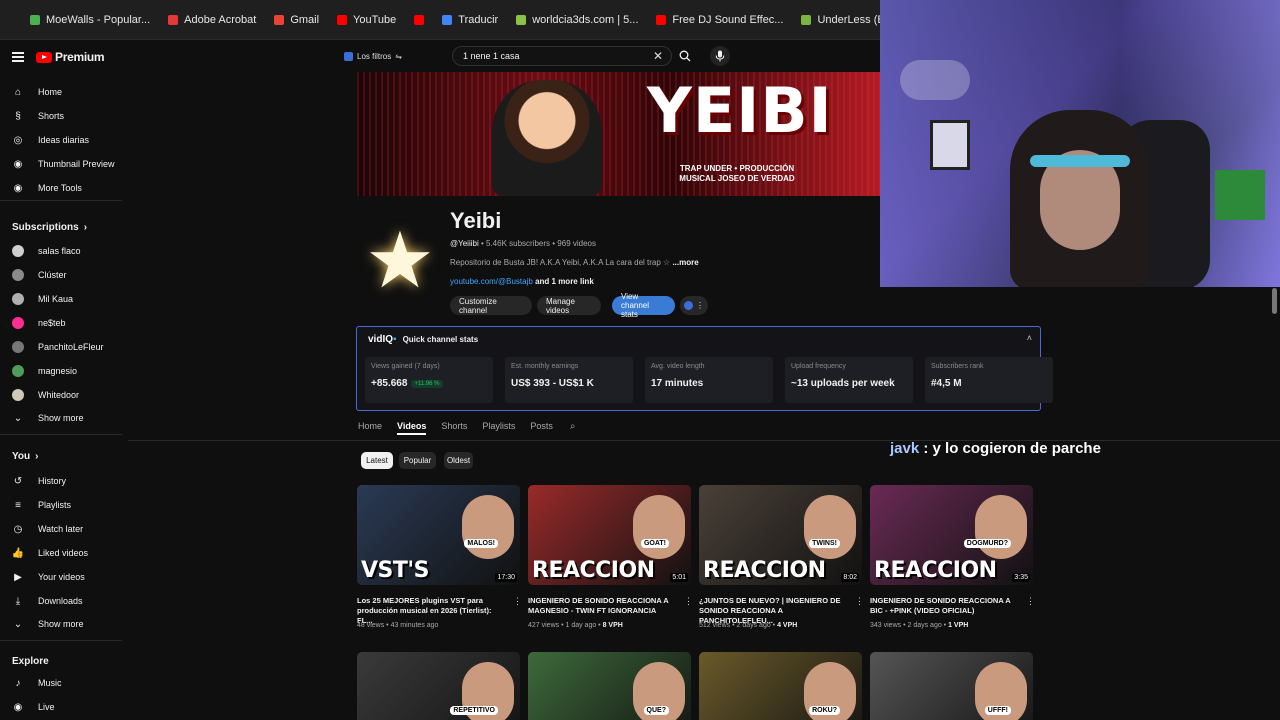 This screenshot has height=720, width=1280. I want to click on sidebar-item-ideas-diarias: ◎ Ideas diarias, so click(50, 140).